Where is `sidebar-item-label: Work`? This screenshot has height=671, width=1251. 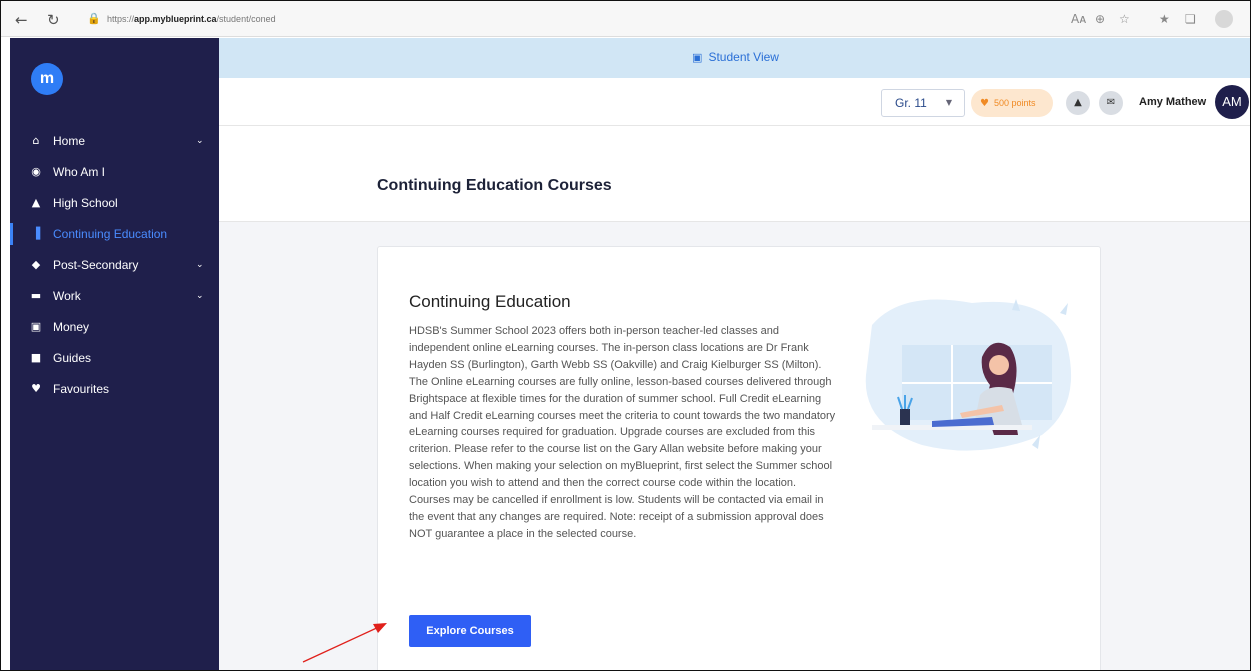
sidebar-item-label: Work is located at coordinates (67, 296).